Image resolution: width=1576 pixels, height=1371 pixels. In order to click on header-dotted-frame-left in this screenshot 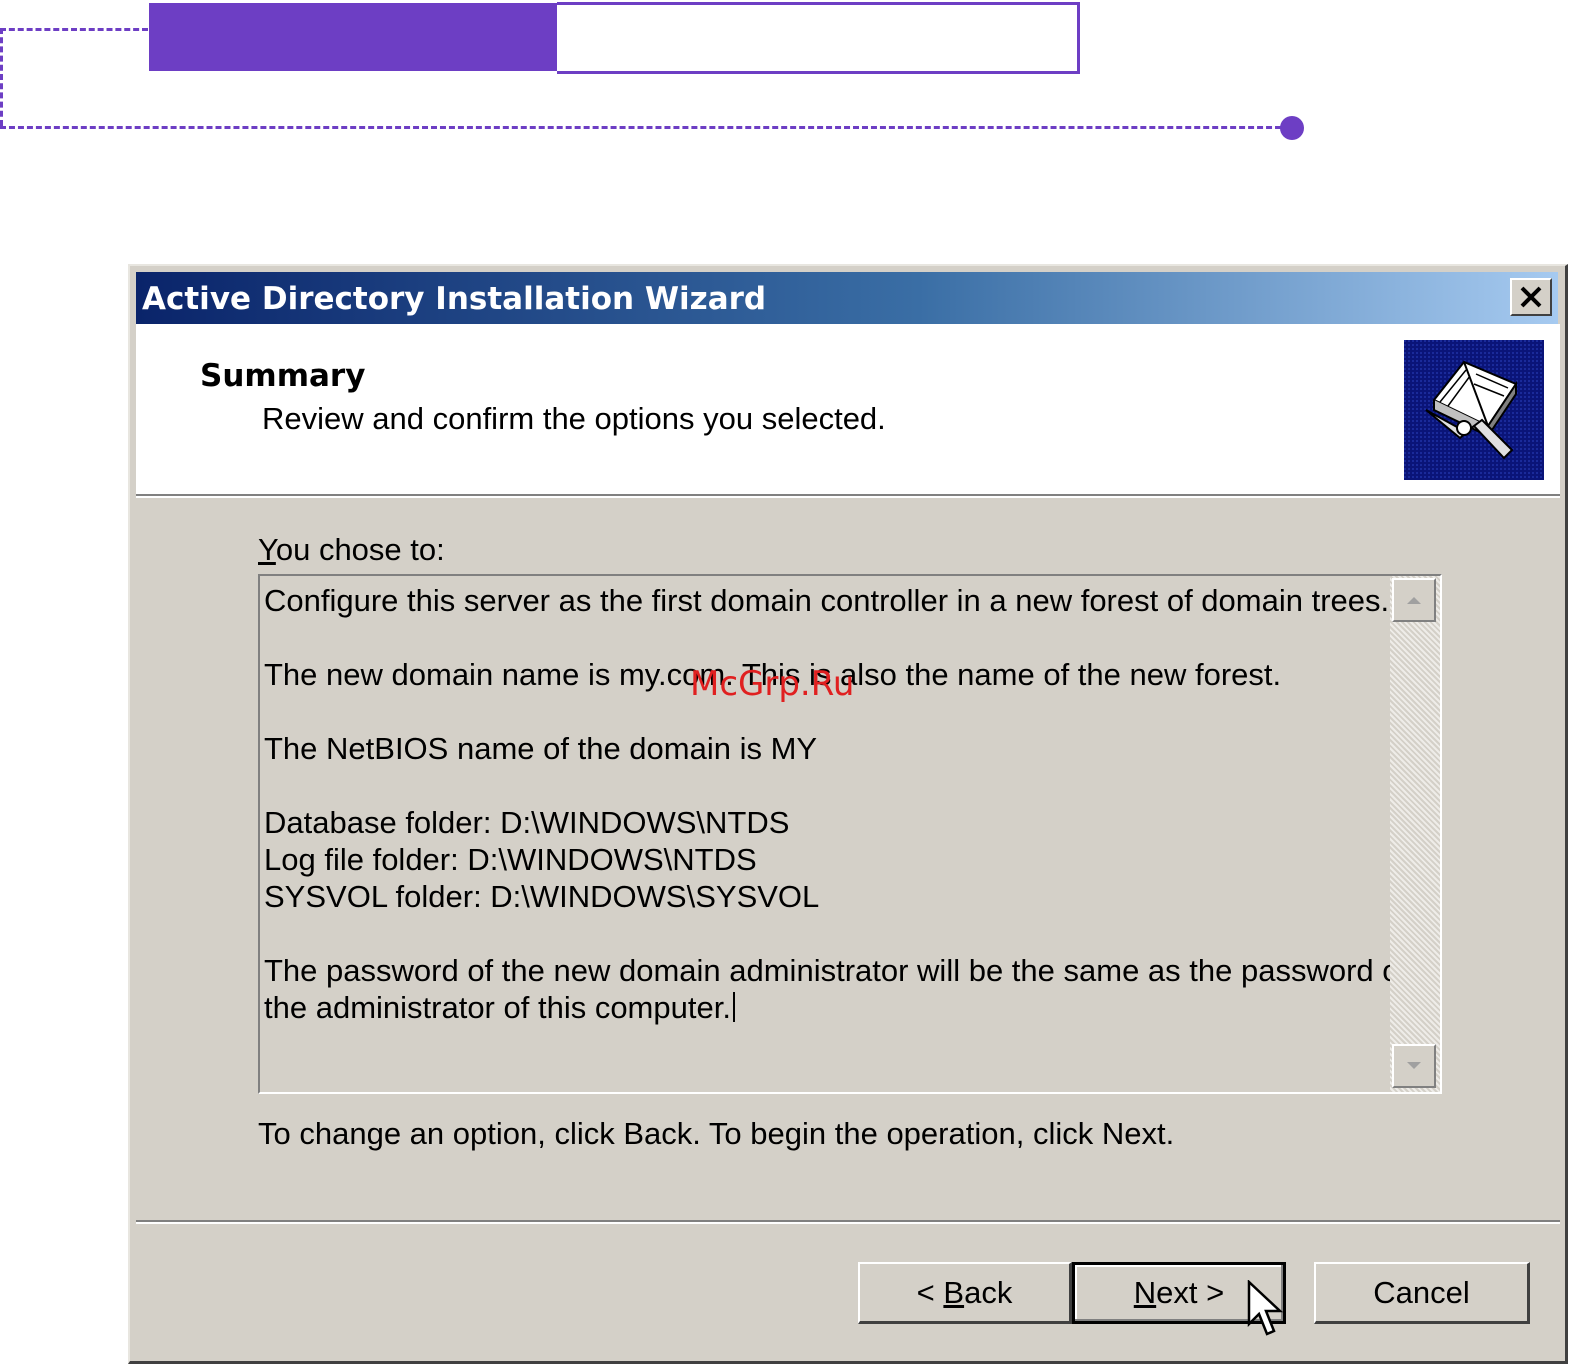, I will do `click(1, 77)`.